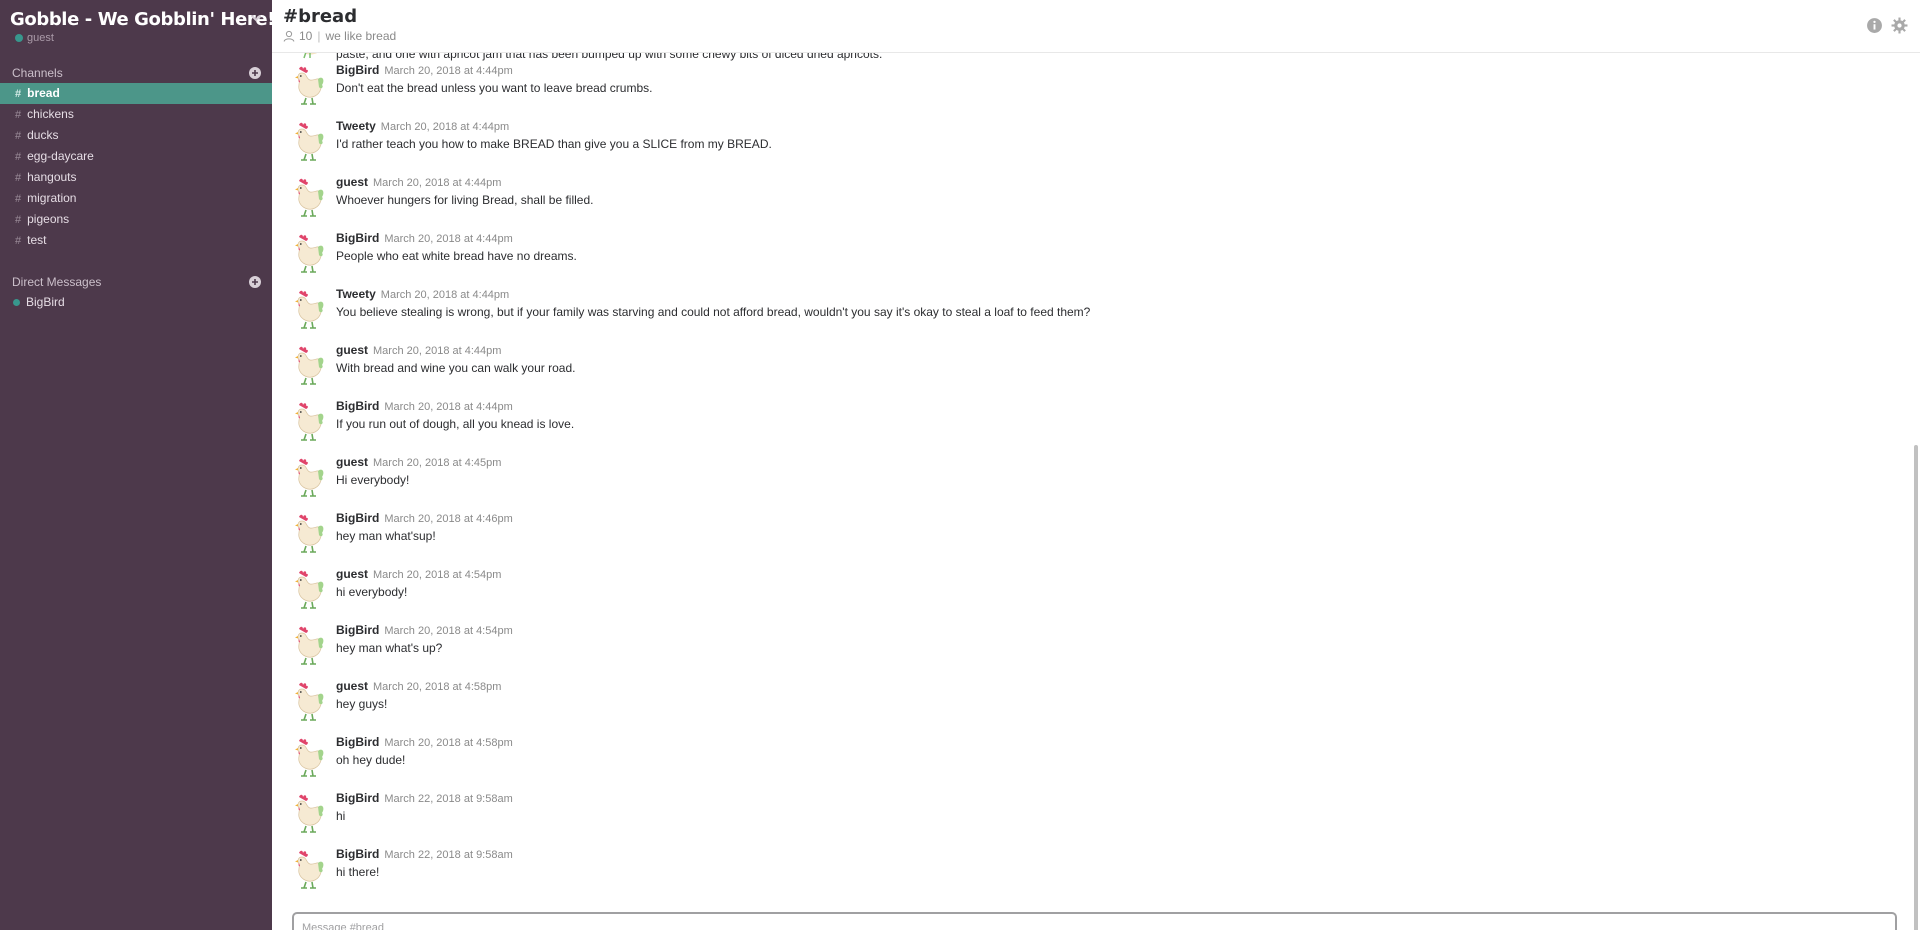 The width and height of the screenshot is (1920, 930). What do you see at coordinates (1916, 687) in the screenshot?
I see `scrollbar-thumb` at bounding box center [1916, 687].